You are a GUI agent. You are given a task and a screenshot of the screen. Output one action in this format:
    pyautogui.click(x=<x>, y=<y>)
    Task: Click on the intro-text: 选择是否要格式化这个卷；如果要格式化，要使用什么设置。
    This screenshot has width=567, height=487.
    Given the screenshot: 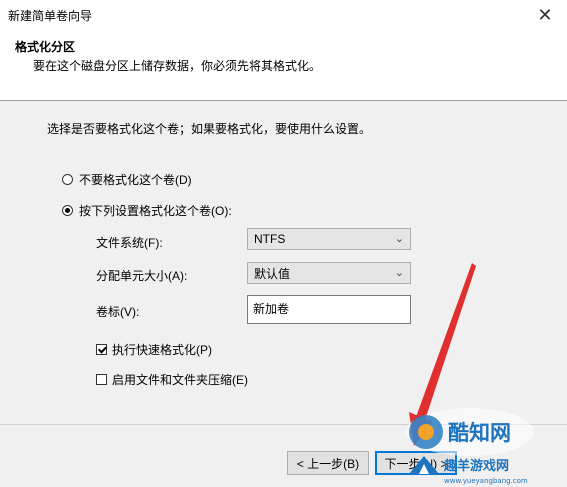 What is the action you would take?
    pyautogui.click(x=209, y=129)
    